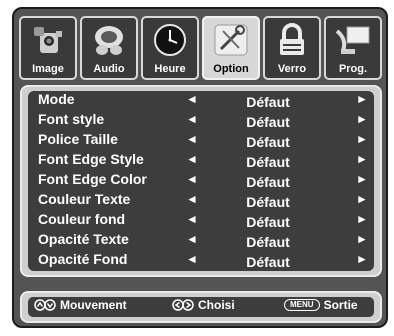 The image size is (394, 336). I want to click on exit-hint-label: Sortie, so click(340, 305).